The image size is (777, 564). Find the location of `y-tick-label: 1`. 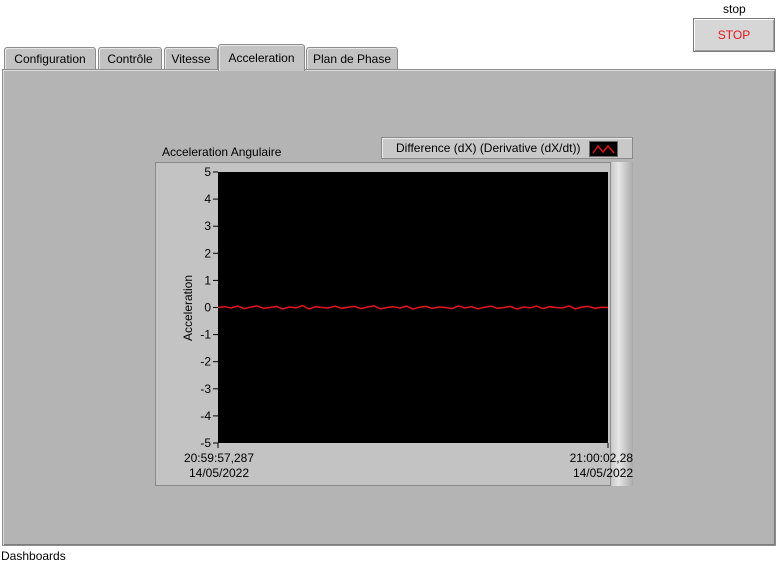

y-tick-label: 1 is located at coordinates (207, 280).